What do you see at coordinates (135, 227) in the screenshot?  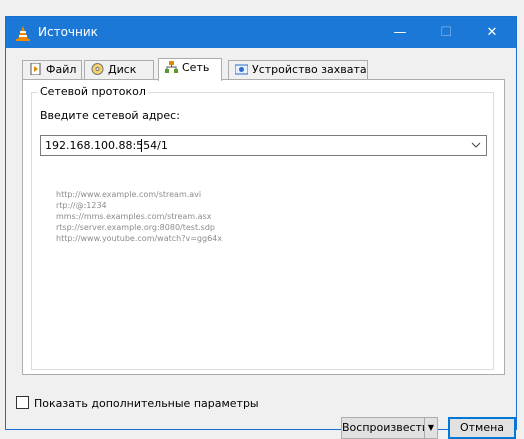 I see `example-url: rtsp://server.example.org:8080/test.sdp` at bounding box center [135, 227].